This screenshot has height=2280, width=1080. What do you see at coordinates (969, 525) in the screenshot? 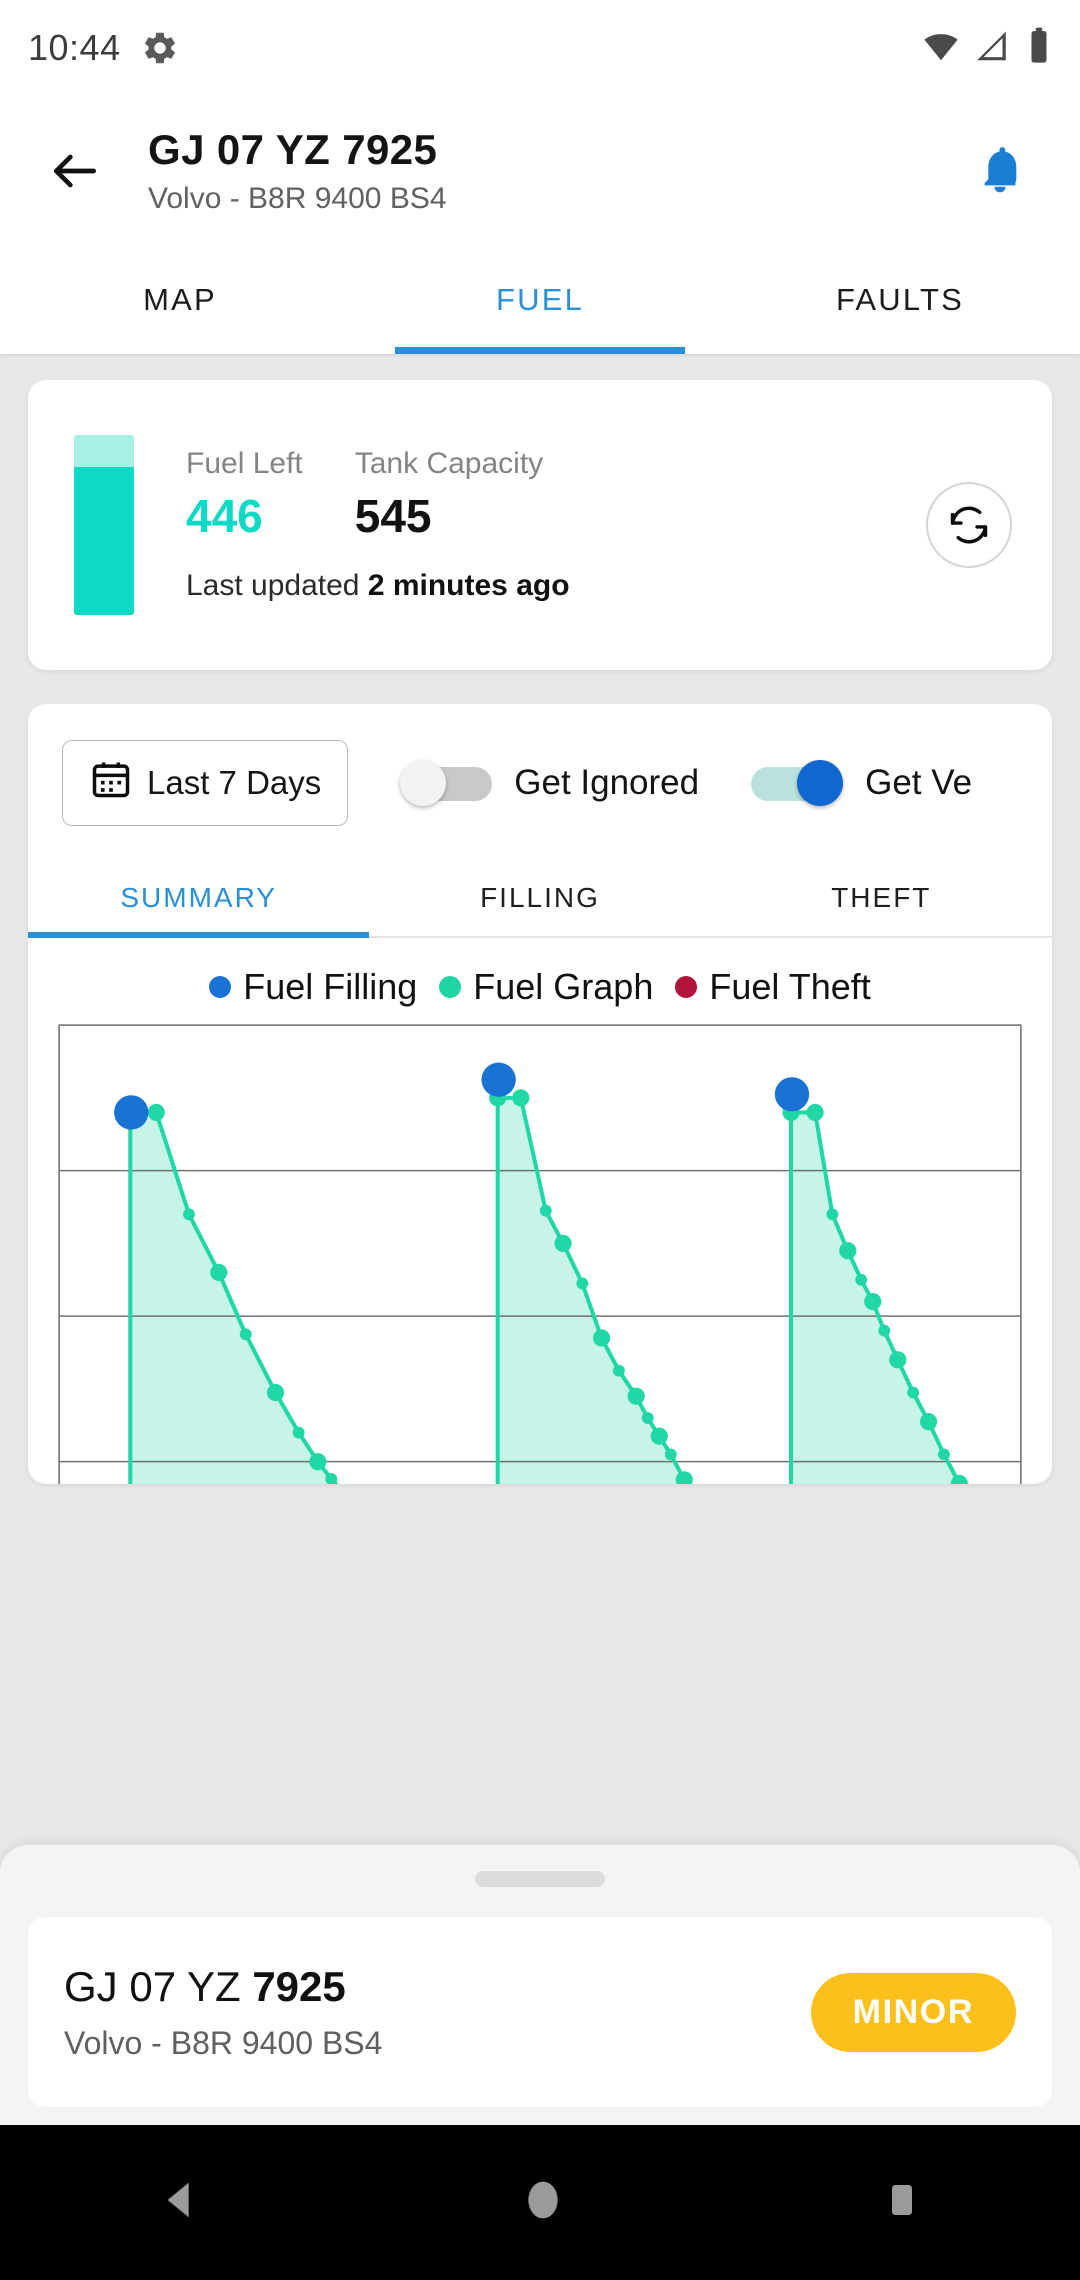
I see `refresh-button` at bounding box center [969, 525].